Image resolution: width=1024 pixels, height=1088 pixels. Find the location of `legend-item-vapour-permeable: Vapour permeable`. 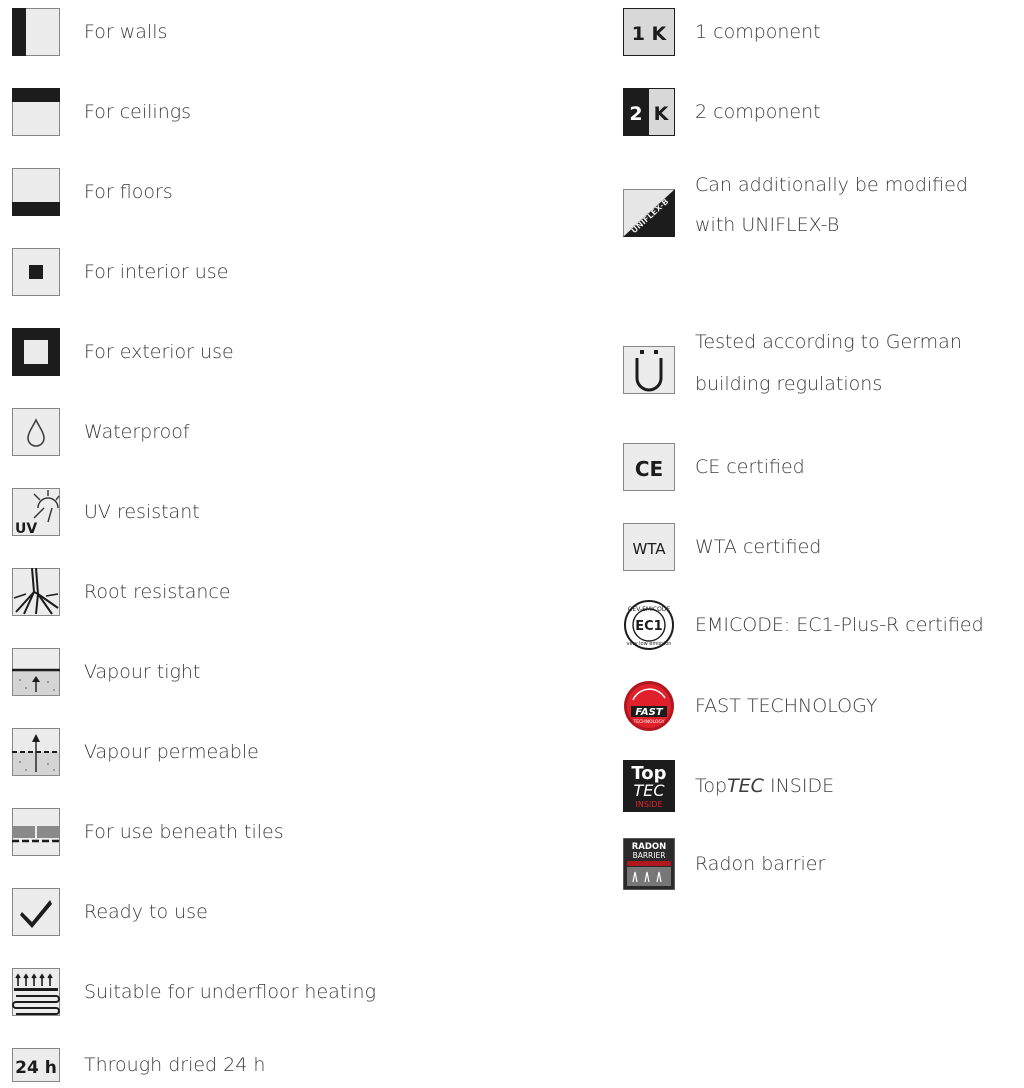

legend-item-vapour-permeable: Vapour permeable is located at coordinates (222, 752).